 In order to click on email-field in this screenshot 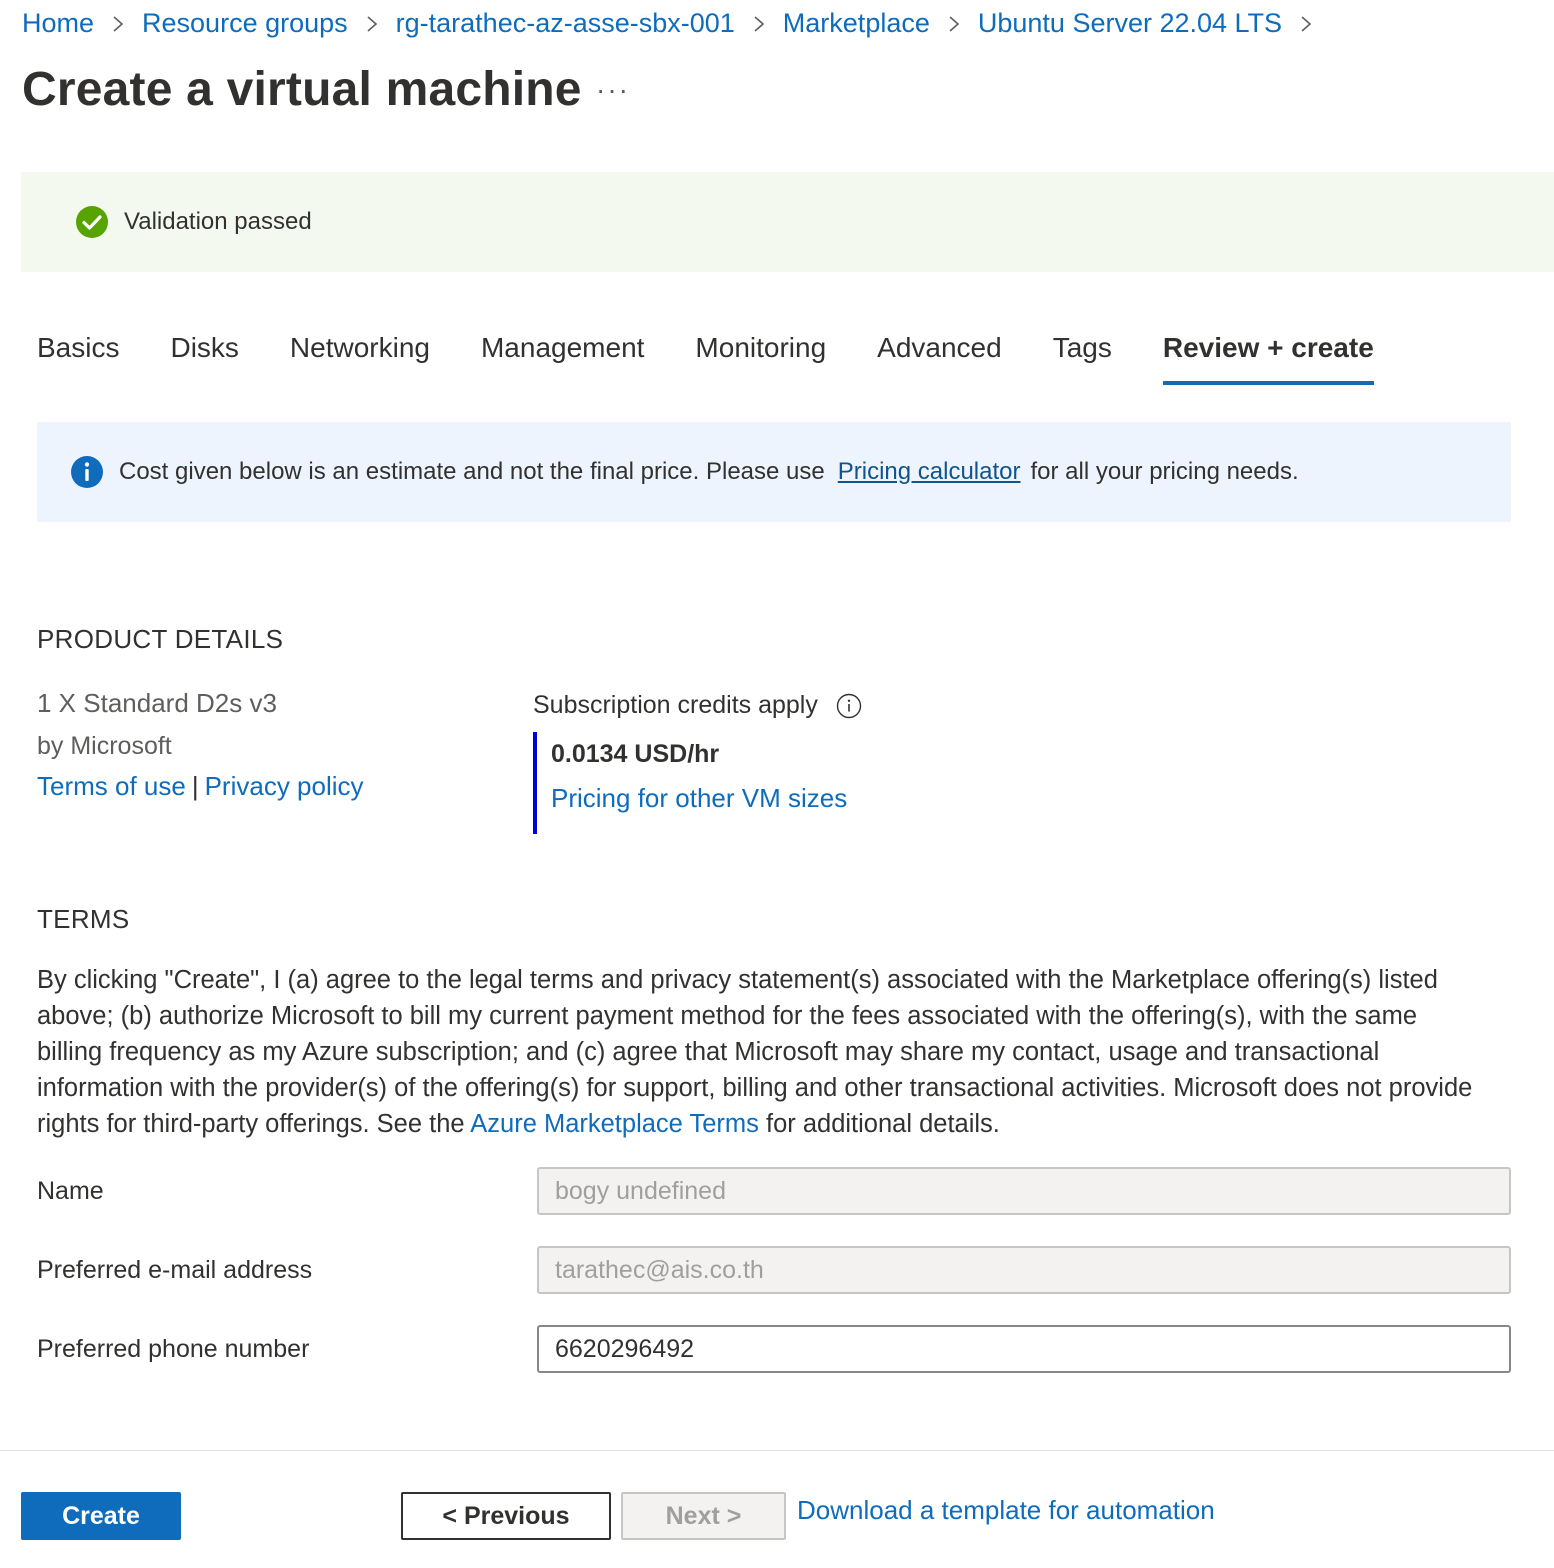, I will do `click(1024, 1270)`.